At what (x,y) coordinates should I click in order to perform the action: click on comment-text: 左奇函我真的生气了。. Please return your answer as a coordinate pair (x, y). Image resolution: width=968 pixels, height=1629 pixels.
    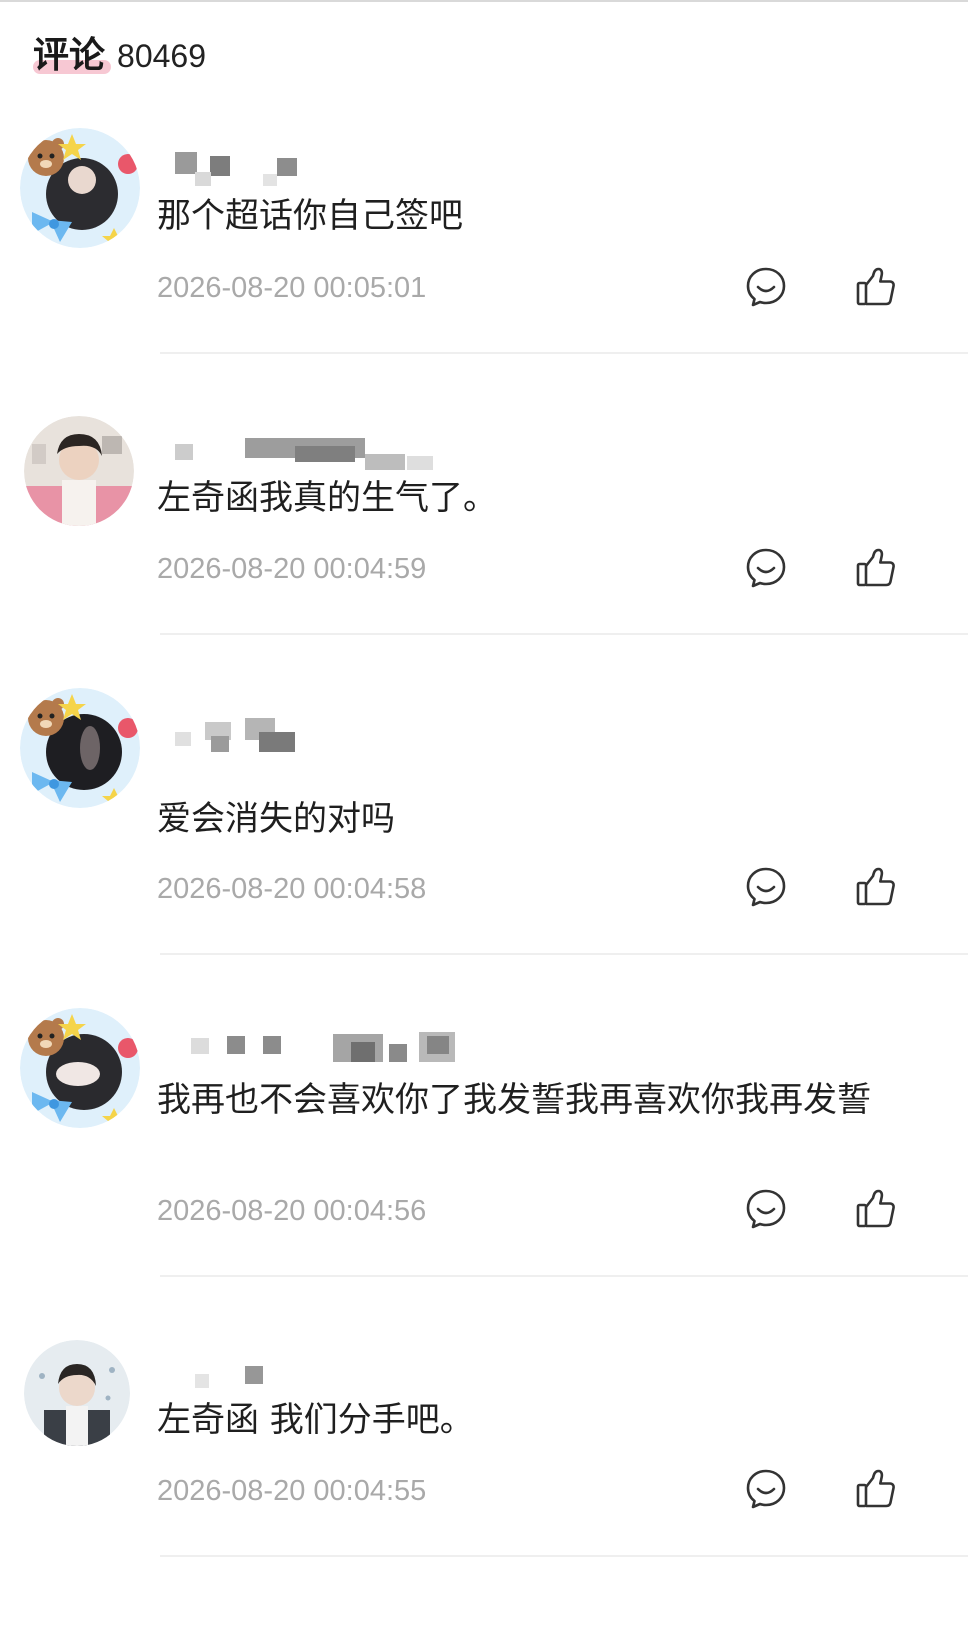
    Looking at the image, I should click on (327, 498).